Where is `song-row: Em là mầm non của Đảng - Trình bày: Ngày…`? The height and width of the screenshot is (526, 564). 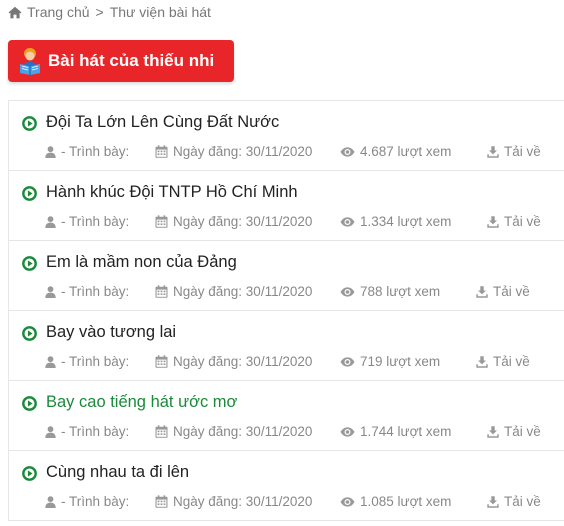 song-row: Em là mầm non của Đảng - Trình bày: Ngày… is located at coordinates (286, 276).